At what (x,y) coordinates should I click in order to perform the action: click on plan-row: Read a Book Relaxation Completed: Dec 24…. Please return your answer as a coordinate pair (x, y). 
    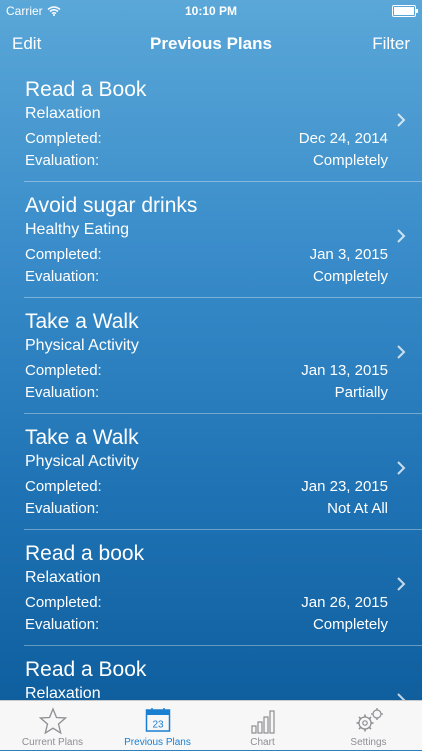
    Looking at the image, I should click on (223, 124).